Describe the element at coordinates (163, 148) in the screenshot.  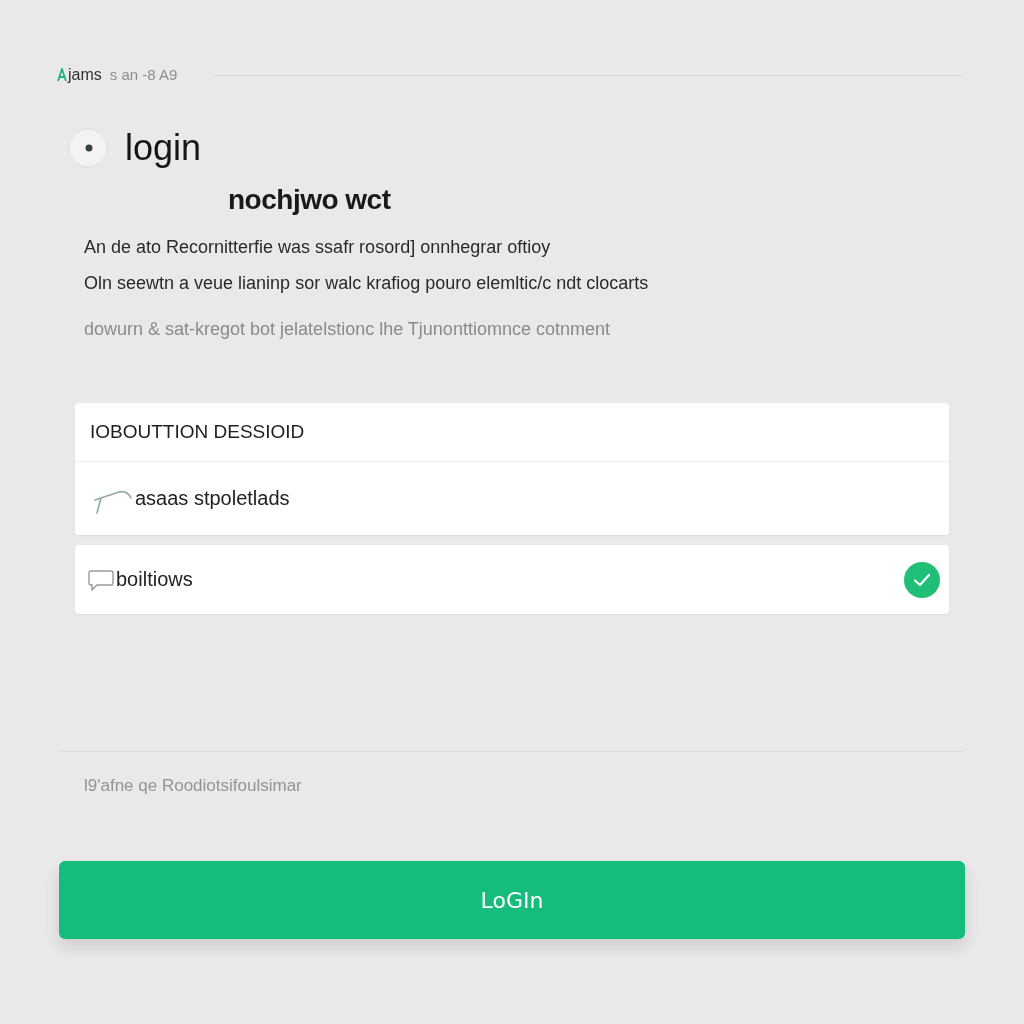
I see `page-title: login` at that location.